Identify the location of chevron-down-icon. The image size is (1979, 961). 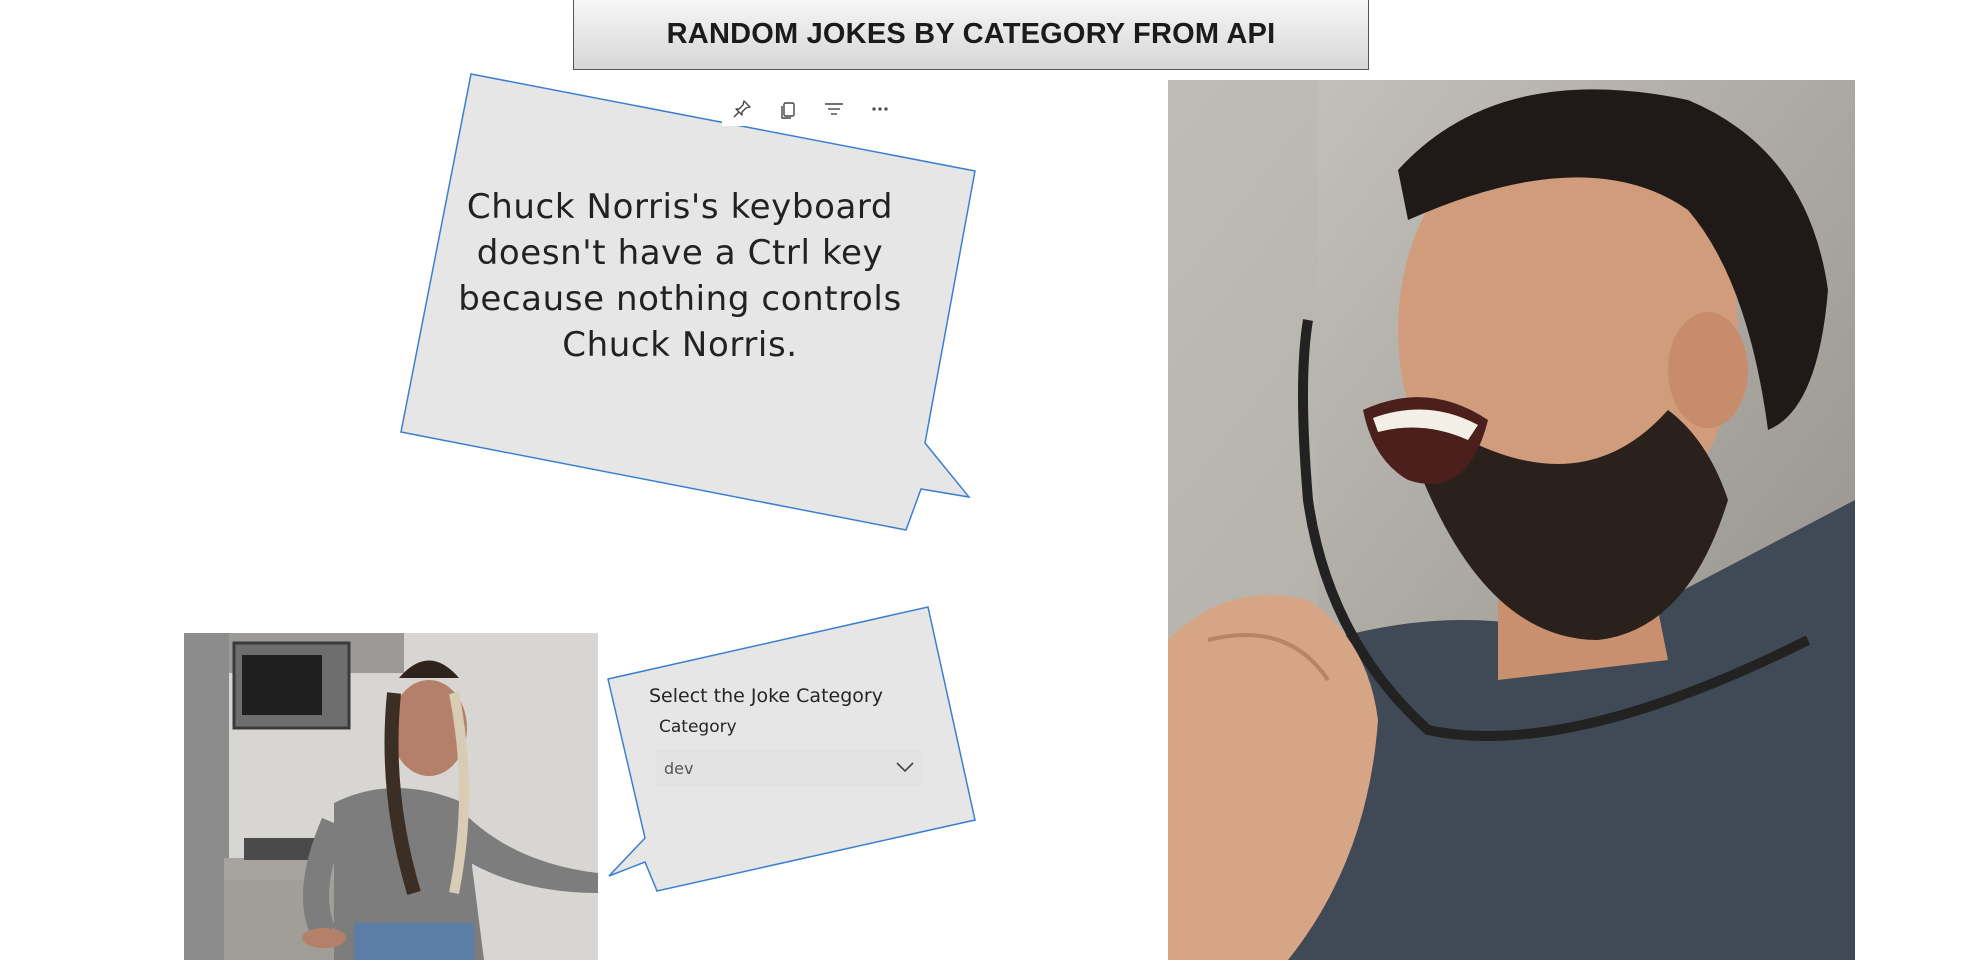
(905, 768).